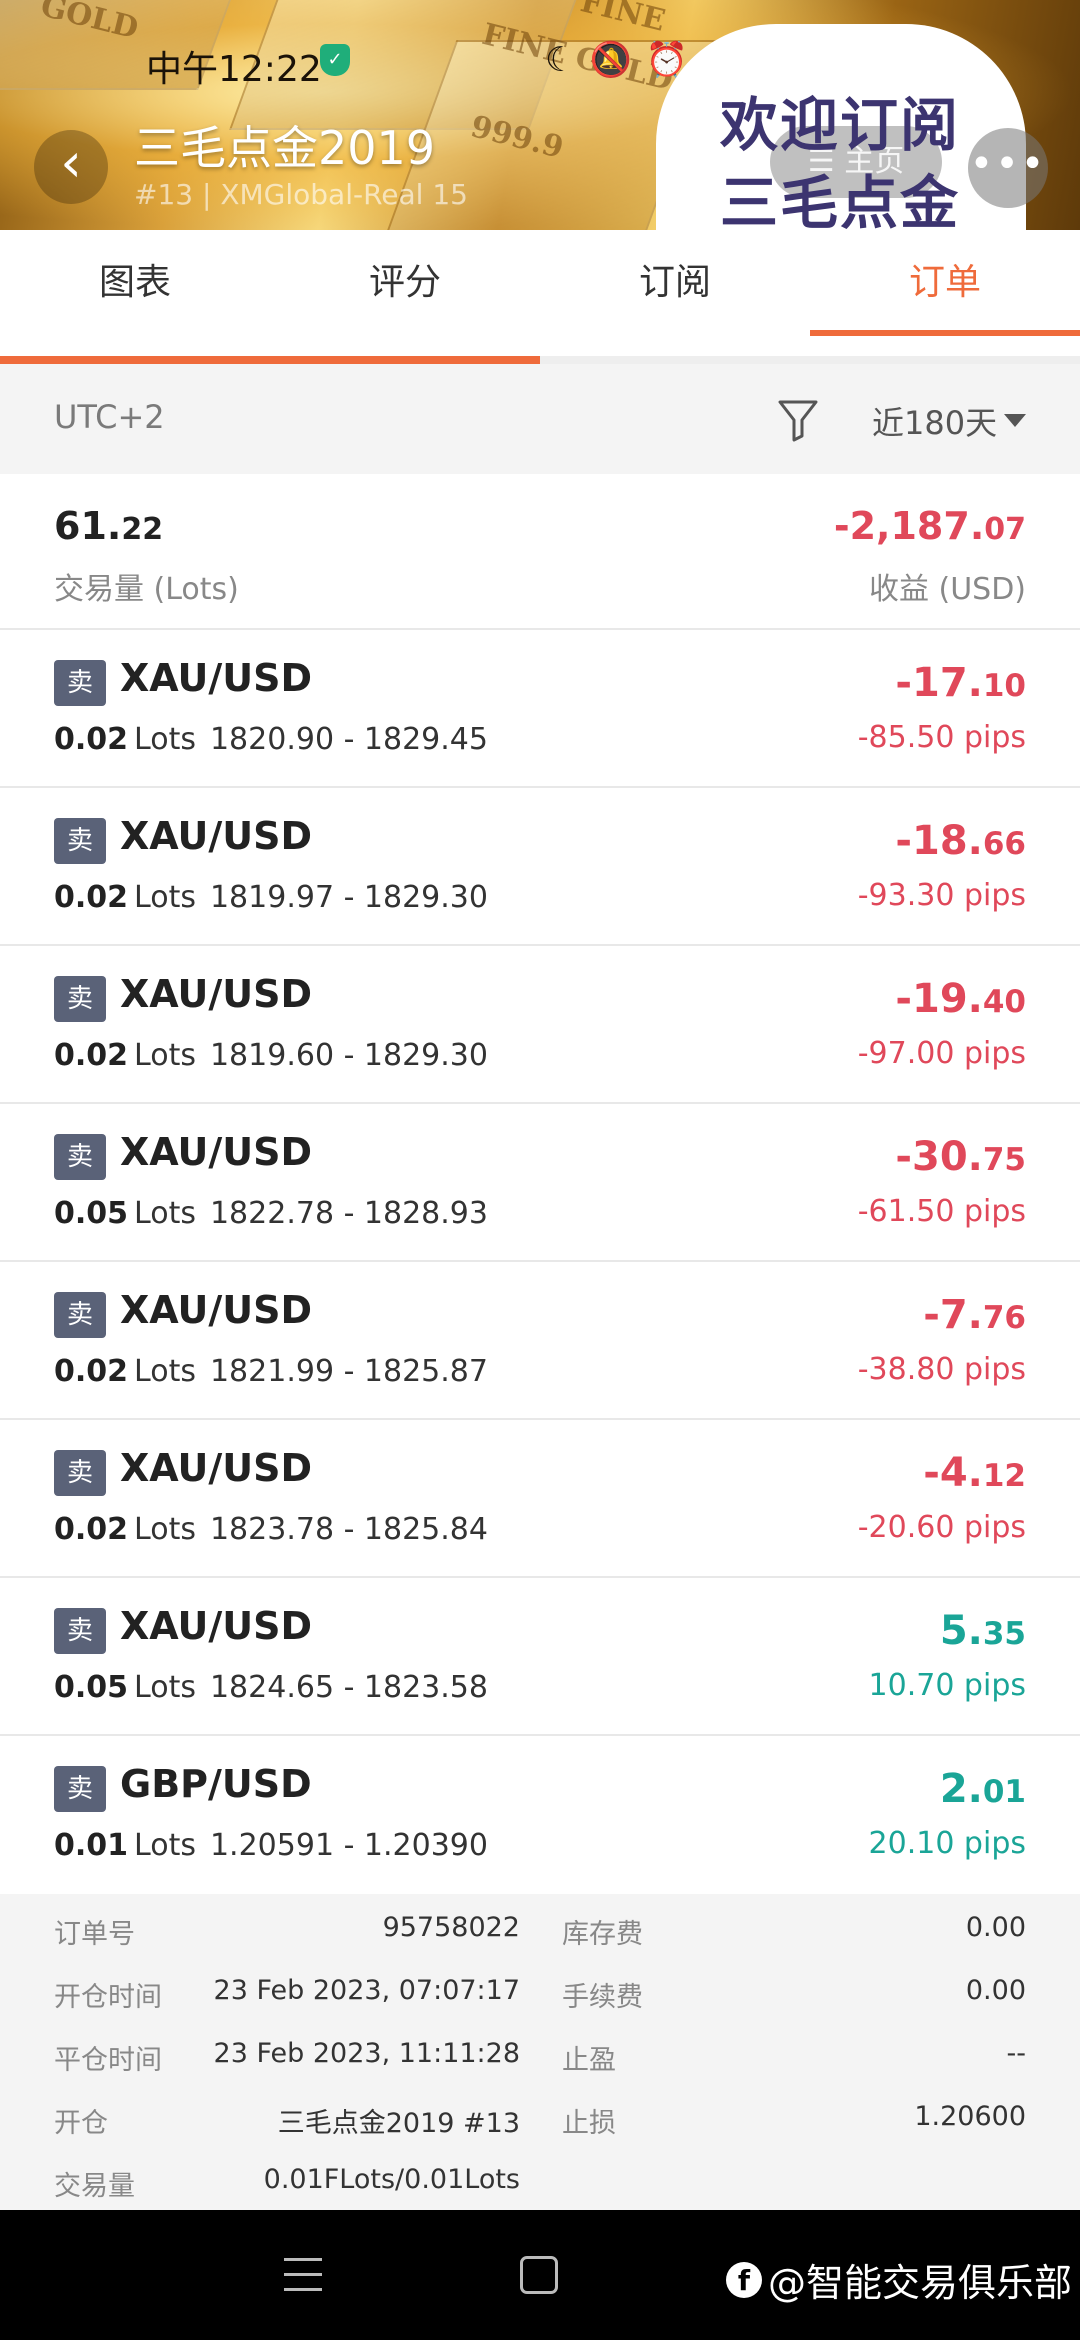 The image size is (1080, 2340). I want to click on shield-icon: ✓, so click(335, 60).